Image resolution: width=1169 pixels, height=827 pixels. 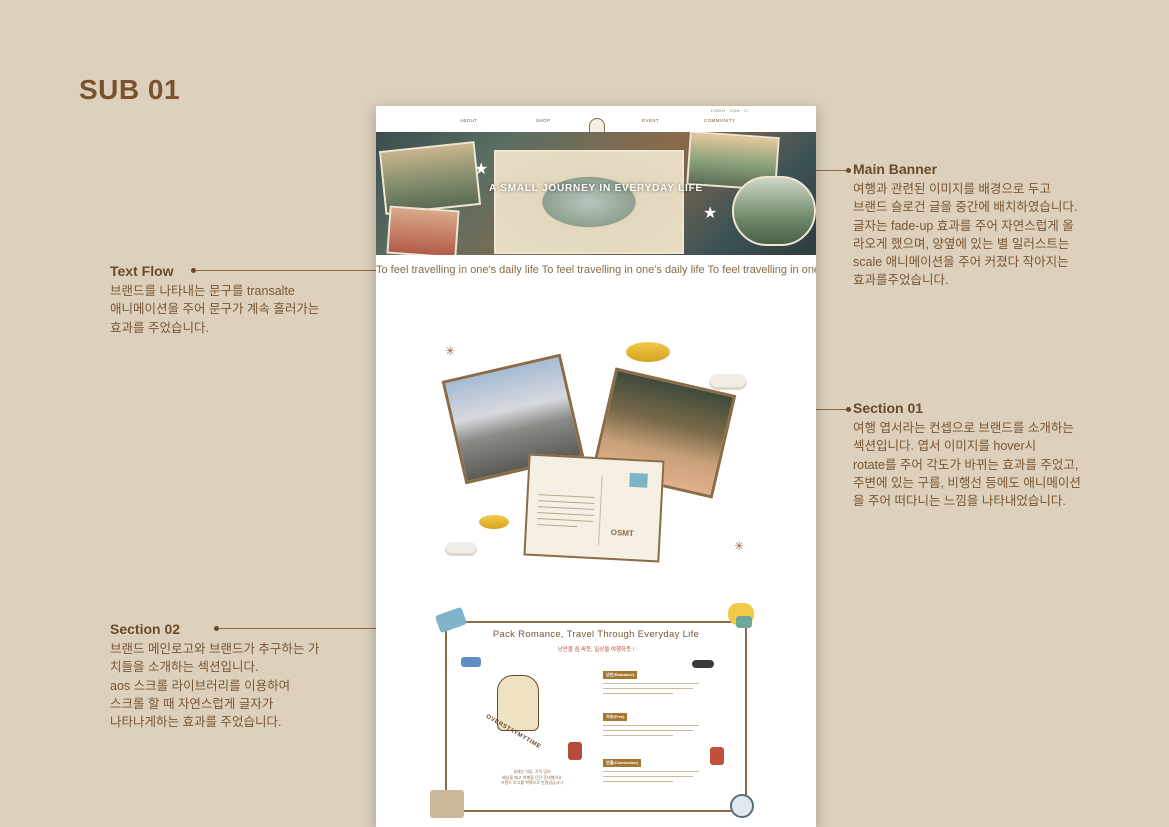 What do you see at coordinates (703, 664) in the screenshot?
I see `sunglasses-icon` at bounding box center [703, 664].